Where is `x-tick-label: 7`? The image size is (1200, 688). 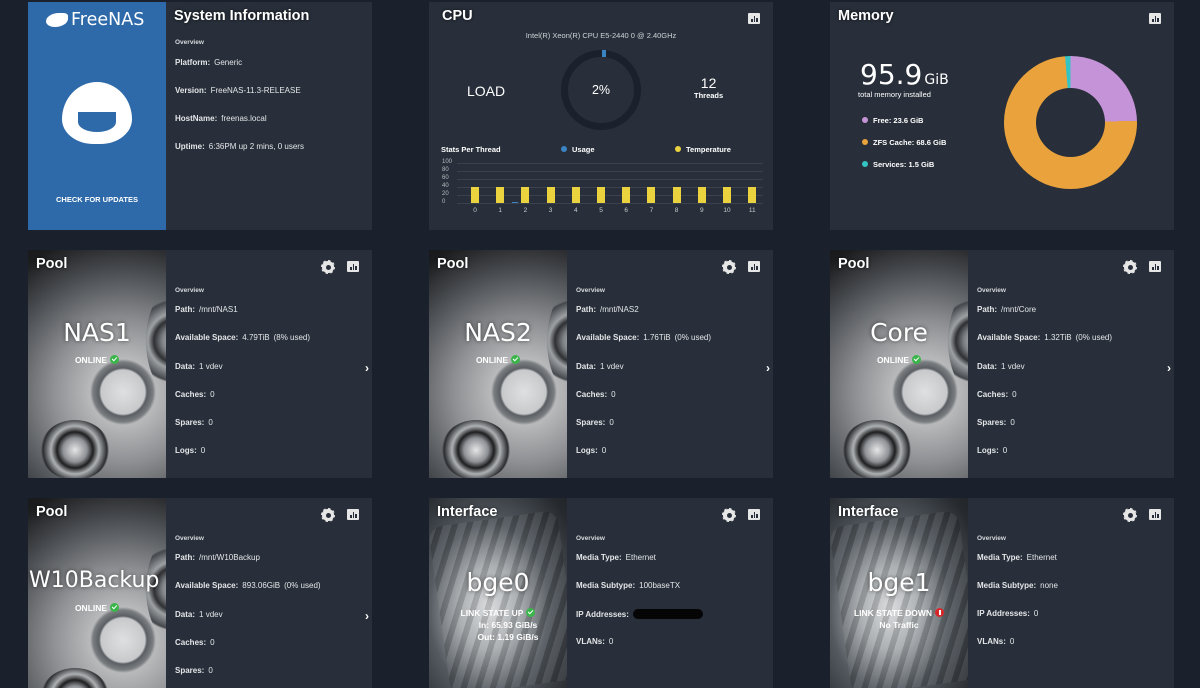 x-tick-label: 7 is located at coordinates (651, 210).